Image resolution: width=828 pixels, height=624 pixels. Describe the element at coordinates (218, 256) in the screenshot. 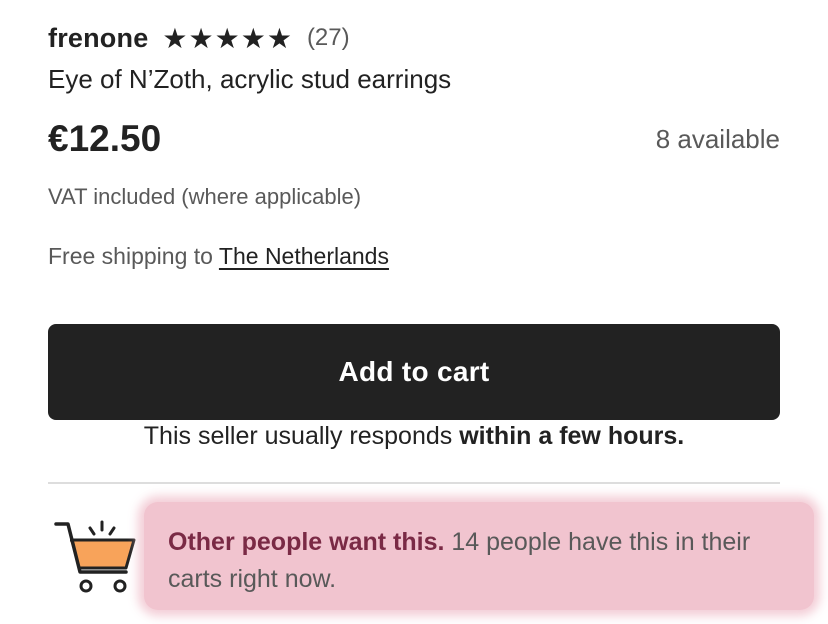

I see `shipping-info: Free shipping to The Netherlands` at that location.